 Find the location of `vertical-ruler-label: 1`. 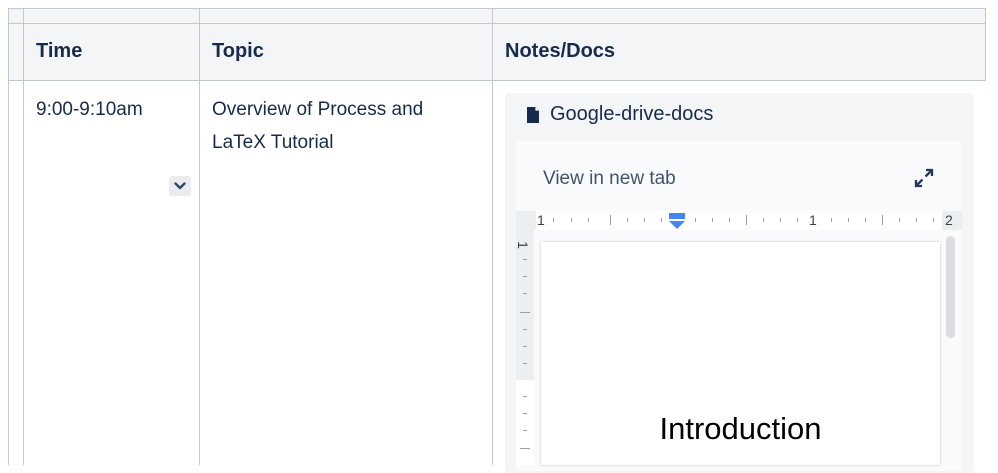

vertical-ruler-label: 1 is located at coordinates (522, 245).